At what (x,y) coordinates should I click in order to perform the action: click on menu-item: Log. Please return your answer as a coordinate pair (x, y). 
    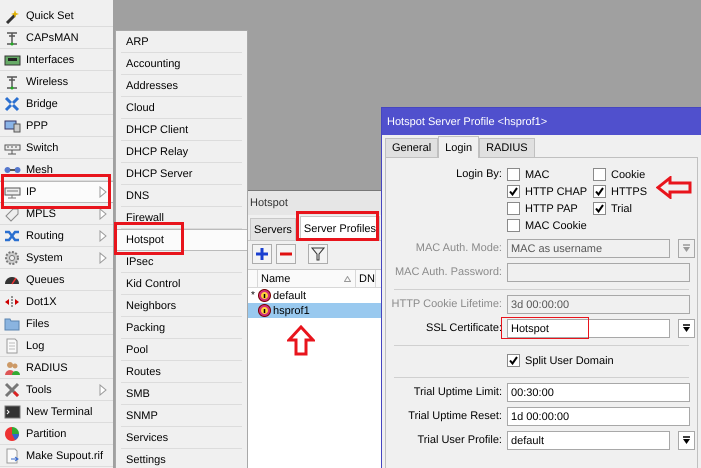
    Looking at the image, I should click on (56, 346).